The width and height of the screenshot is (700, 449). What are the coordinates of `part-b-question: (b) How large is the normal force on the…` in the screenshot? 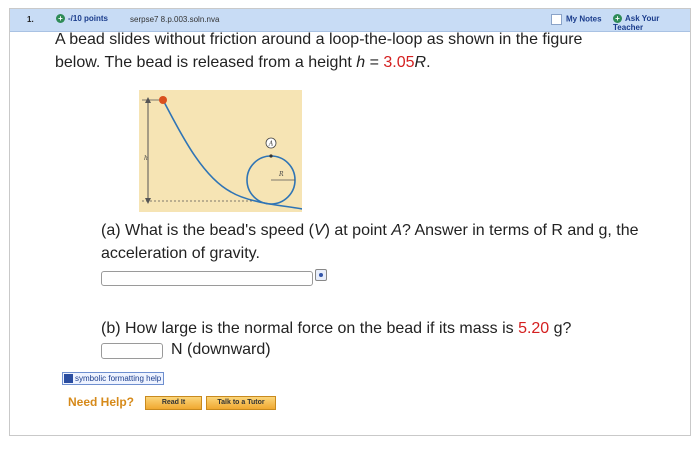 It's located at (386, 328).